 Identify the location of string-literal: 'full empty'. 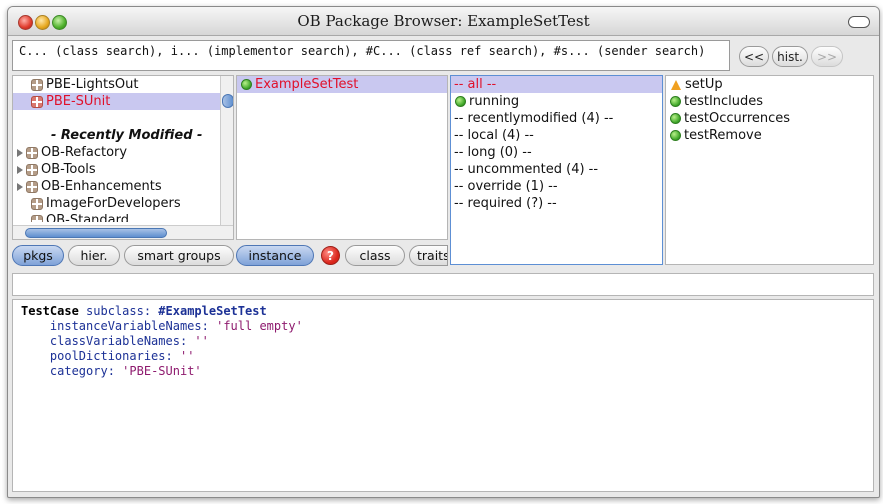
(259, 326).